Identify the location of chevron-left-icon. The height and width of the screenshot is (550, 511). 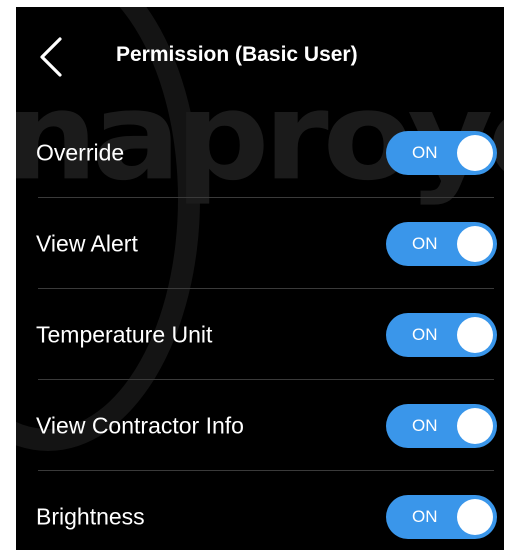
(51, 57).